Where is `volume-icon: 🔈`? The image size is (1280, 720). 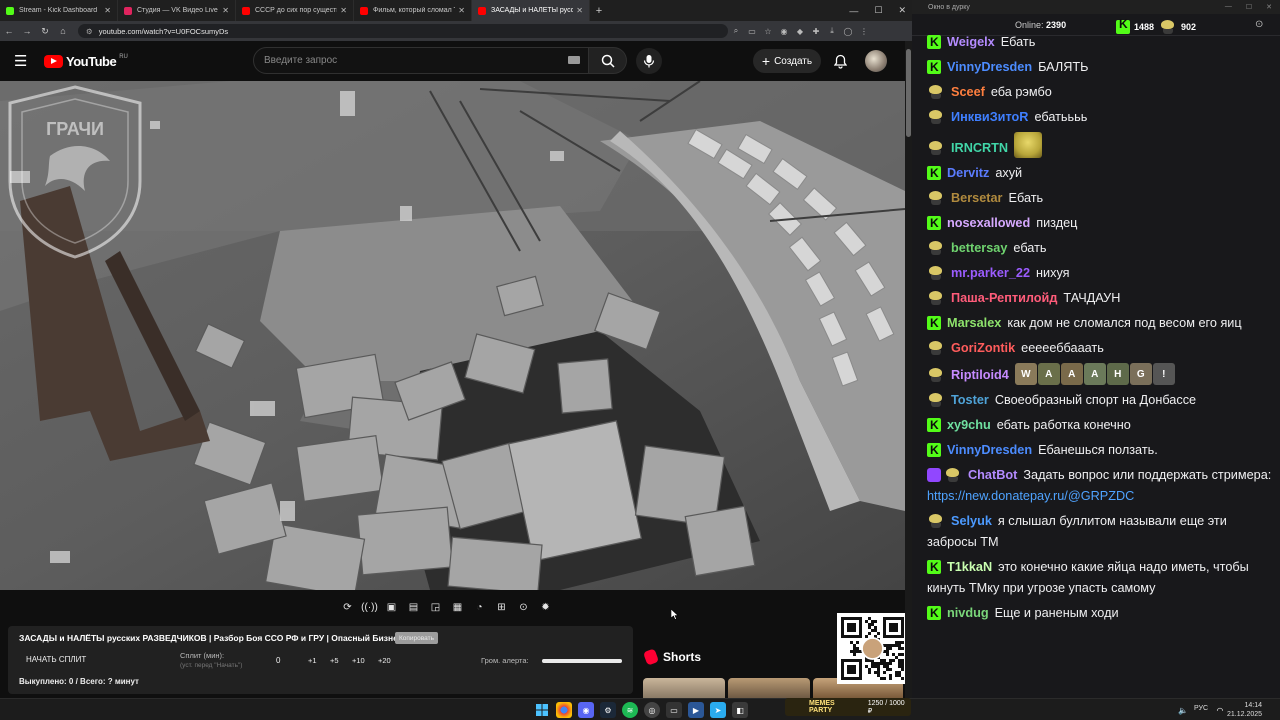 volume-icon: 🔈 is located at coordinates (1183, 710).